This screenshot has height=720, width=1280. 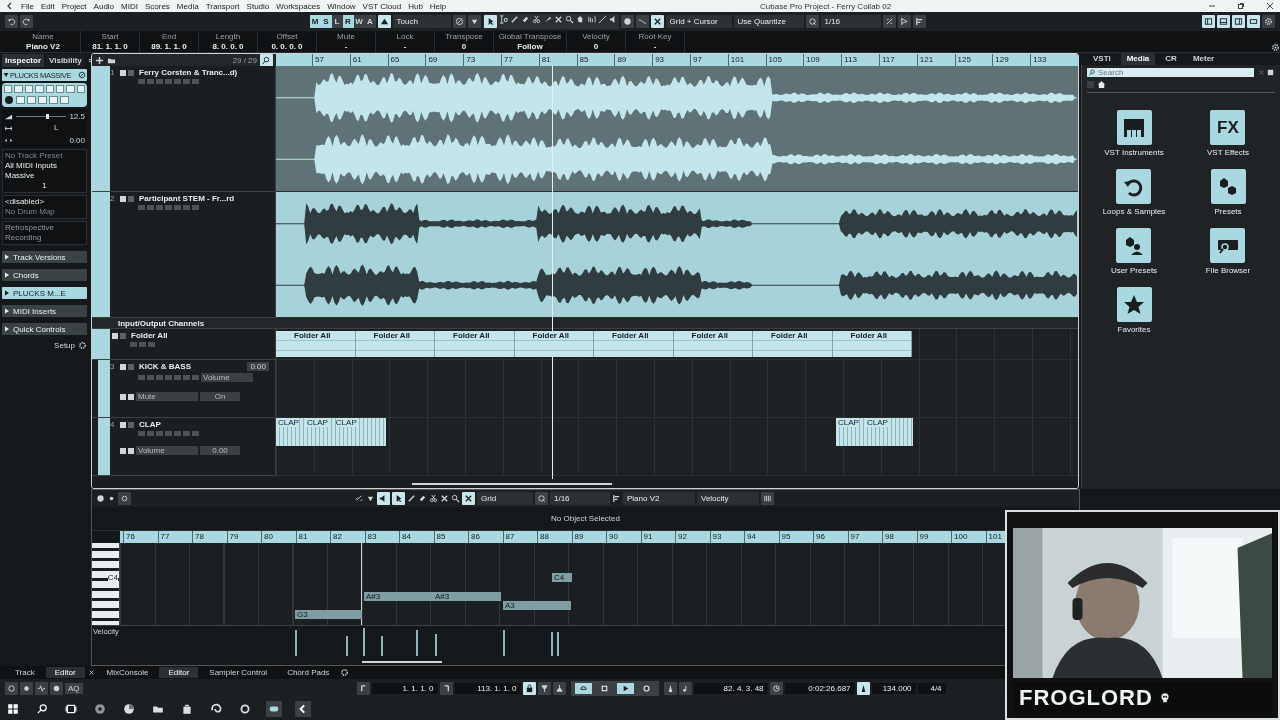 What do you see at coordinates (402, 661) in the screenshot?
I see `scroll-bar` at bounding box center [402, 661].